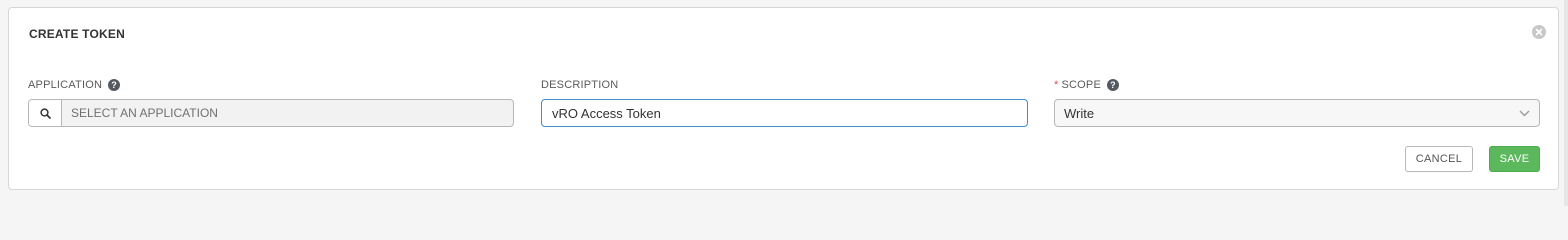 This screenshot has height=240, width=1568. What do you see at coordinates (65, 85) in the screenshot?
I see `application-label: APPLICATION` at bounding box center [65, 85].